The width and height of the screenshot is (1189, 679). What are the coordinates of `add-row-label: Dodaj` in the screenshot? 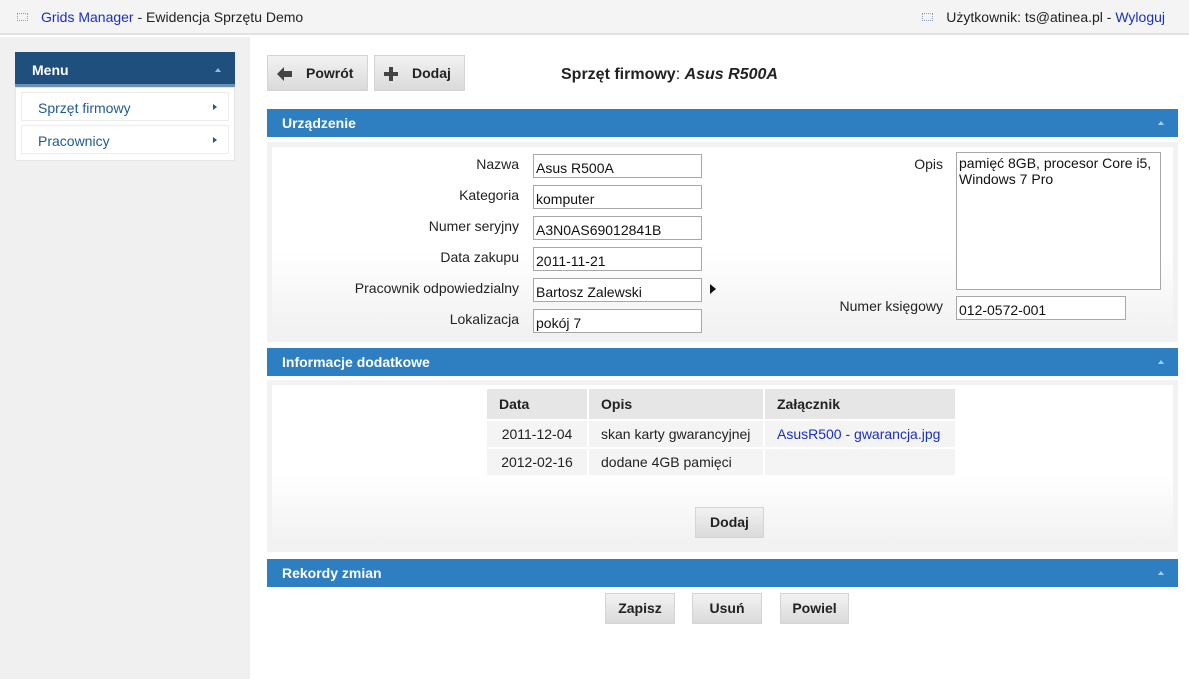 It's located at (729, 522).